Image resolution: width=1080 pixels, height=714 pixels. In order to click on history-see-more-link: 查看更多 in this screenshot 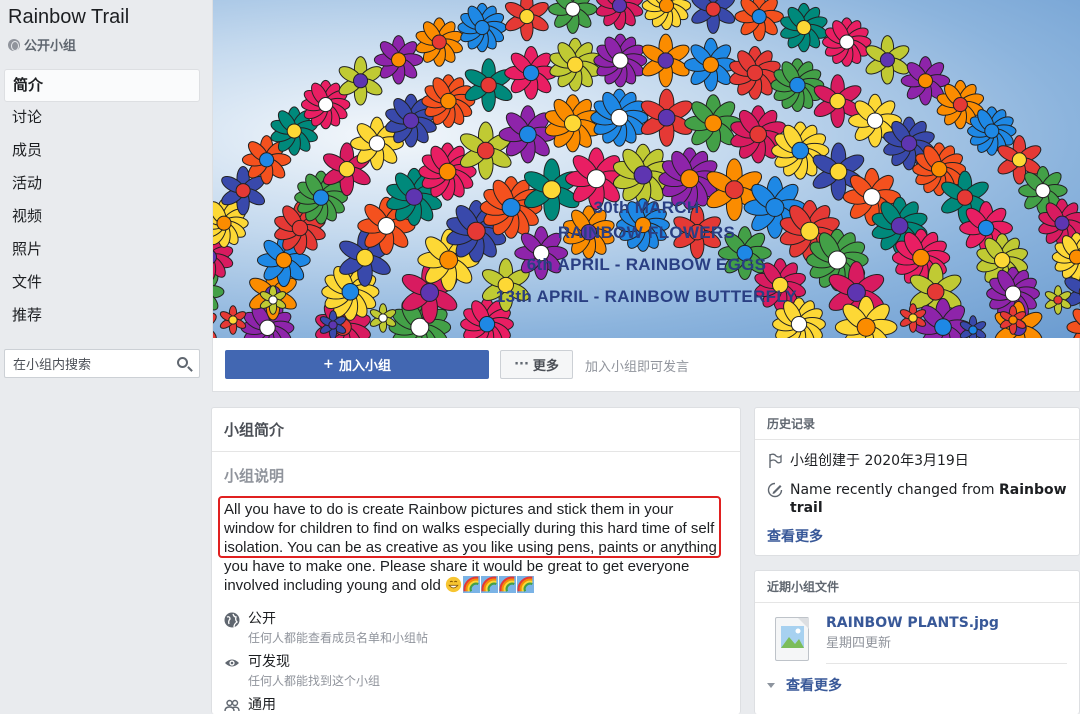, I will do `click(795, 536)`.